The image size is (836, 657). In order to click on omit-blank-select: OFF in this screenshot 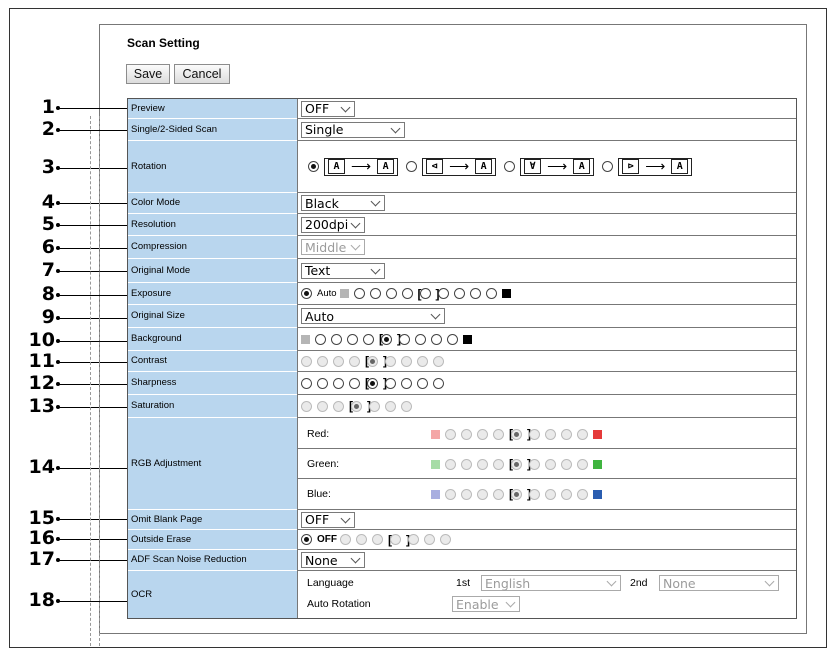, I will do `click(328, 519)`.